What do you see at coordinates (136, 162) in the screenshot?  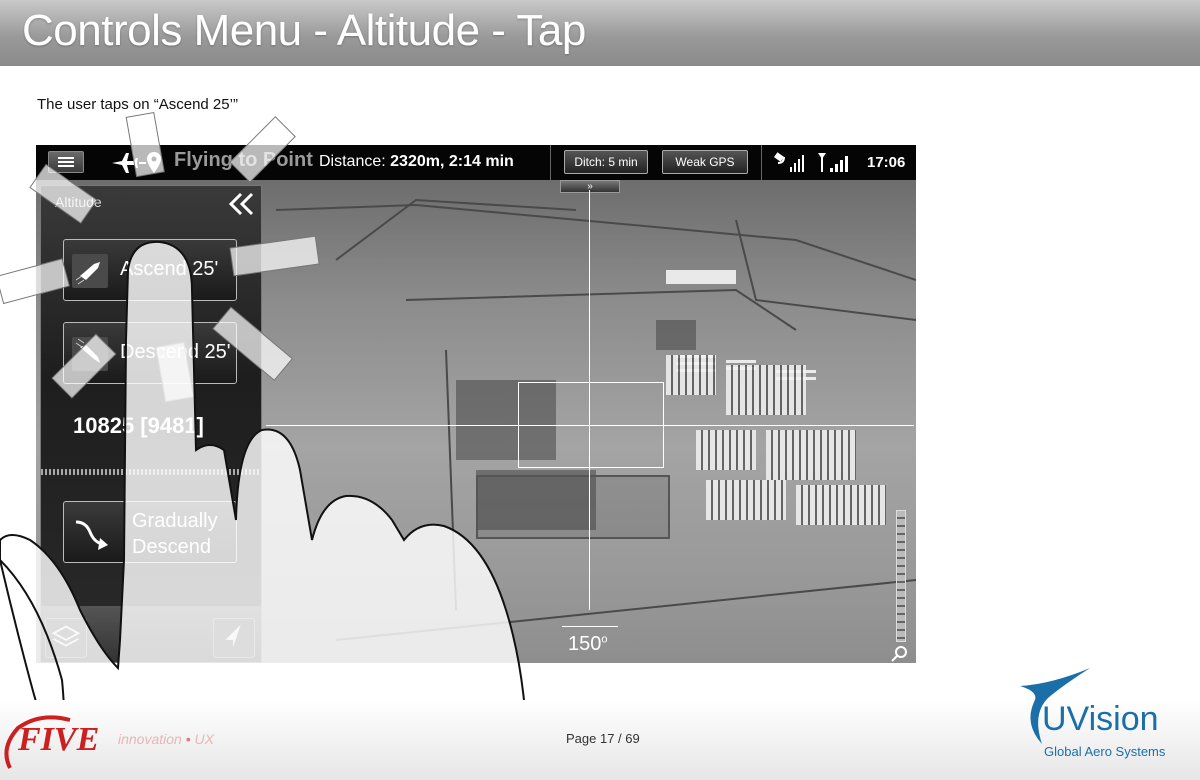 I see `plane-to-point-icon` at bounding box center [136, 162].